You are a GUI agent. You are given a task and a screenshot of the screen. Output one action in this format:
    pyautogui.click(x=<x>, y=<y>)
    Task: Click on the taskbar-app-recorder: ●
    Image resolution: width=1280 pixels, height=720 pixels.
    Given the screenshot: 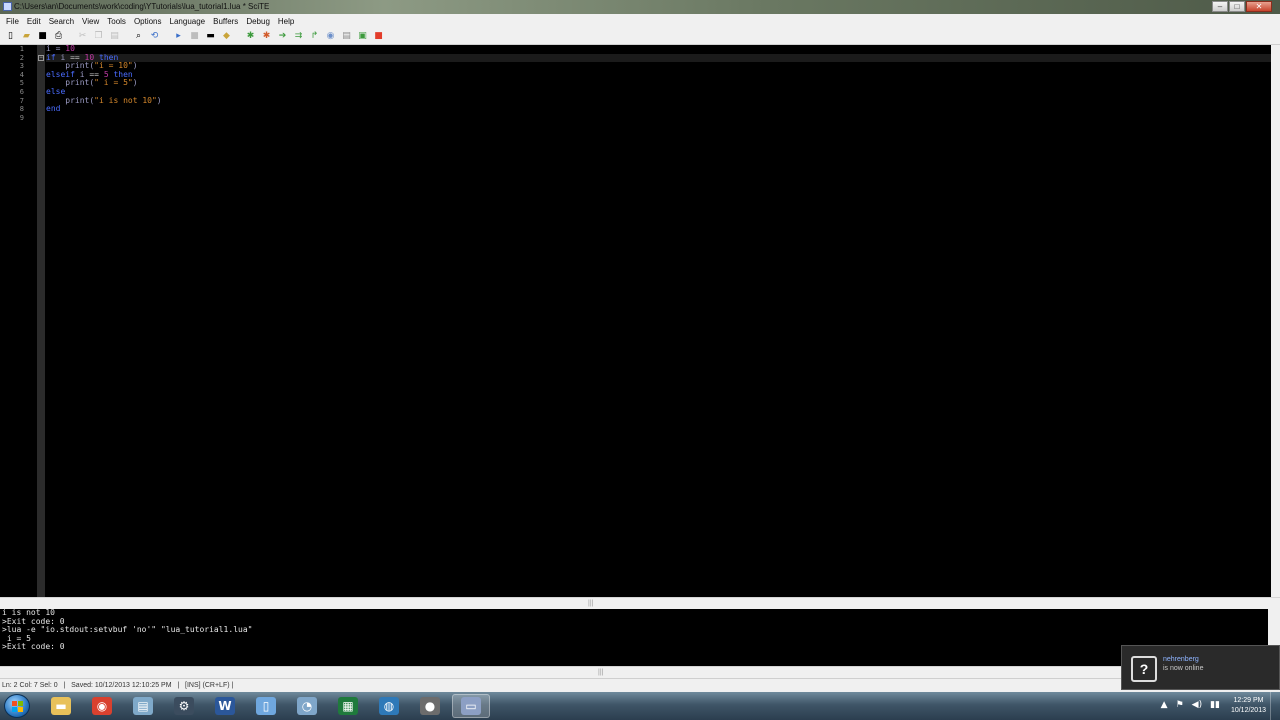 What is the action you would take?
    pyautogui.click(x=430, y=706)
    